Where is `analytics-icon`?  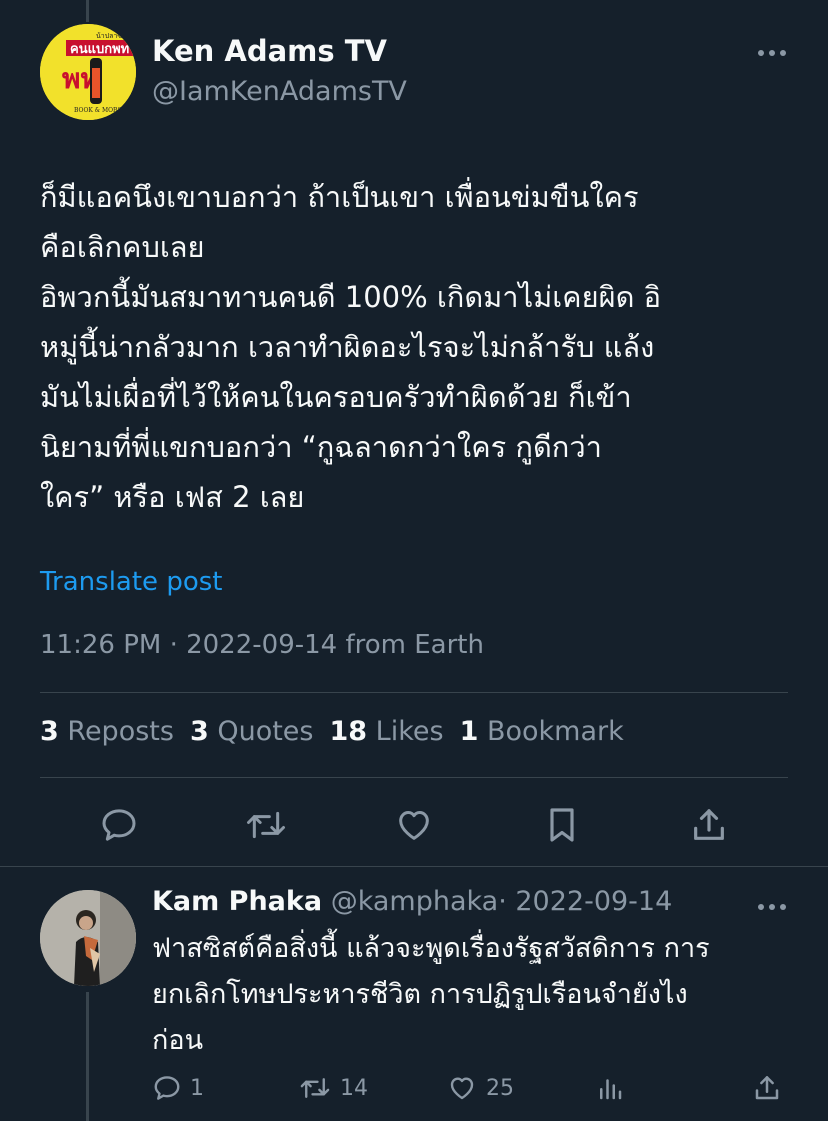 analytics-icon is located at coordinates (610, 1088).